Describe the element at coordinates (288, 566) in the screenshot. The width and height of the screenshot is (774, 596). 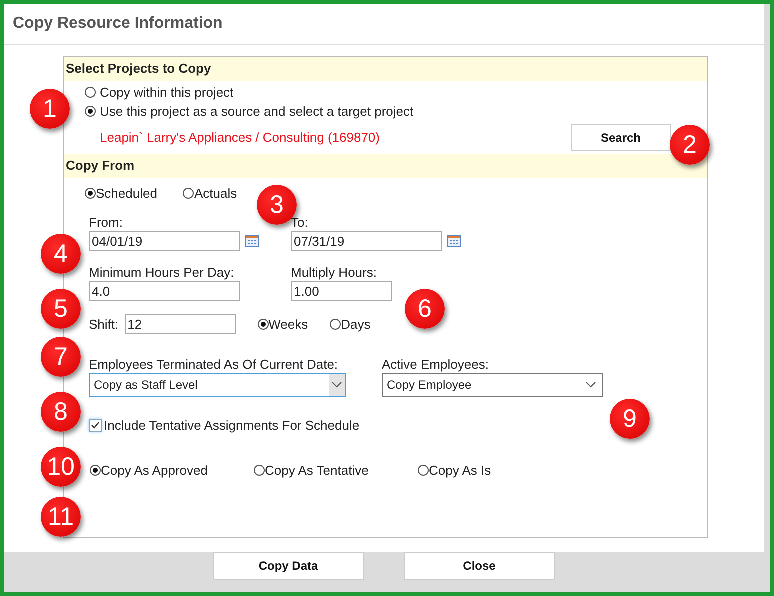
I see `dialog-button: Copy Data` at that location.